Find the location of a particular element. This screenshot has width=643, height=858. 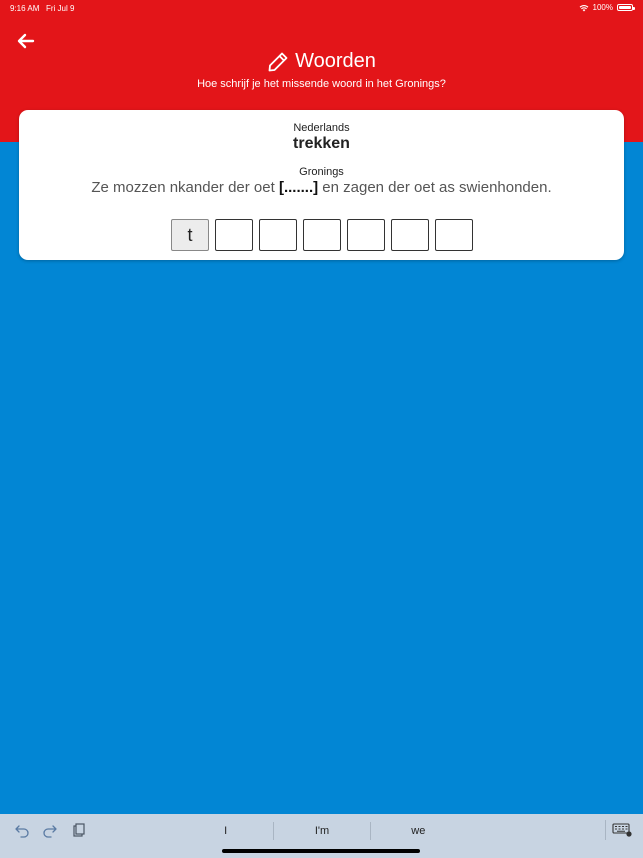

suggestion-bar: I I'm we is located at coordinates (322, 831).